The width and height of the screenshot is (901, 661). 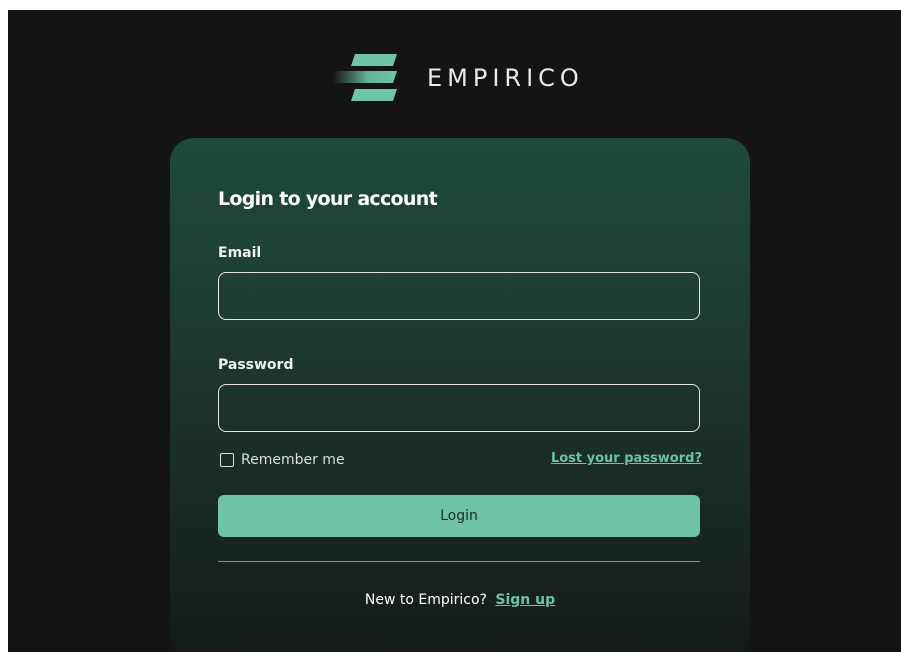 I want to click on remember-me-option: Remember me, so click(x=282, y=460).